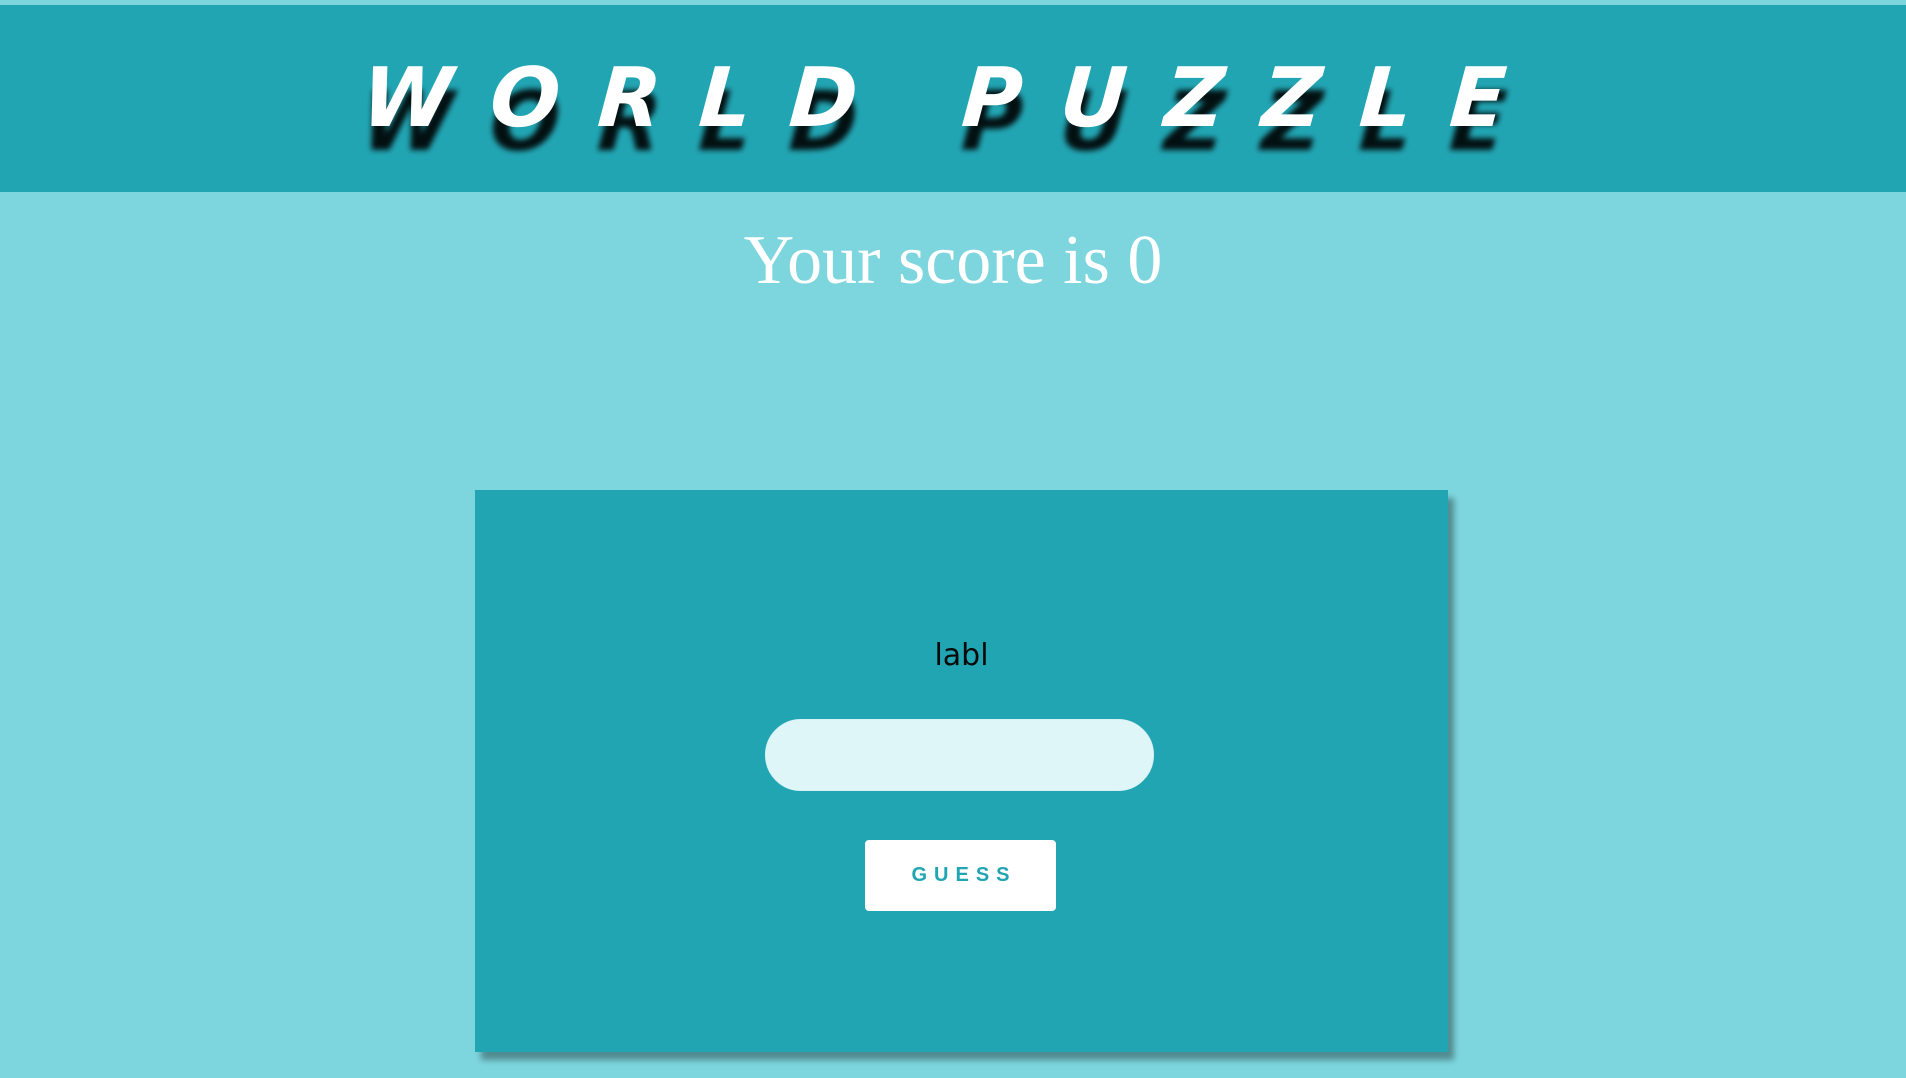 The height and width of the screenshot is (1078, 1906). I want to click on game-title-text: WORLD PUZZLE, so click(953, 98).